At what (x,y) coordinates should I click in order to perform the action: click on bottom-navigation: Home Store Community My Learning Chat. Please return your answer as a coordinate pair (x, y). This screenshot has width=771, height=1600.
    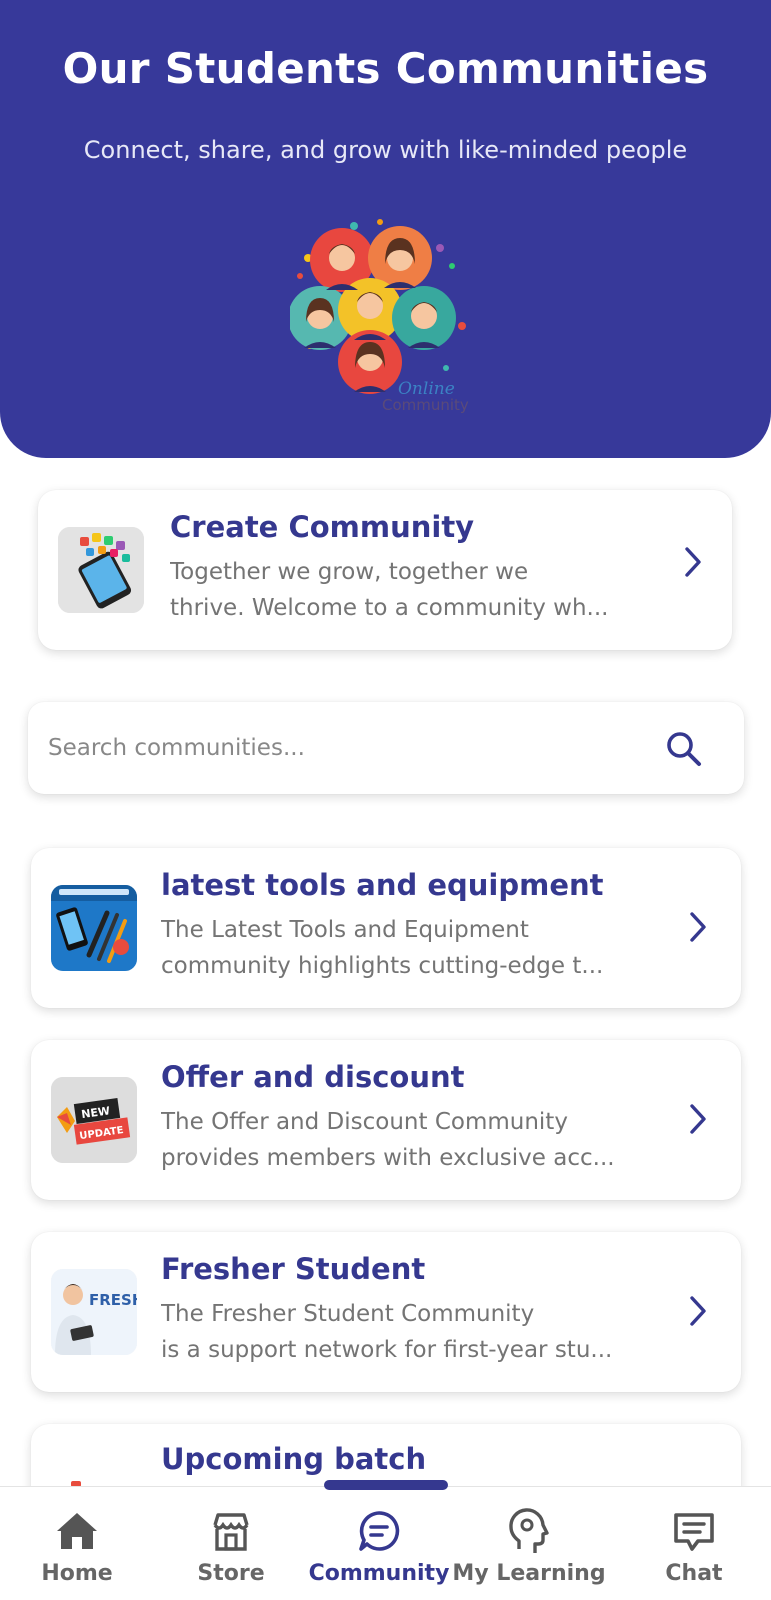
    Looking at the image, I should click on (385, 1543).